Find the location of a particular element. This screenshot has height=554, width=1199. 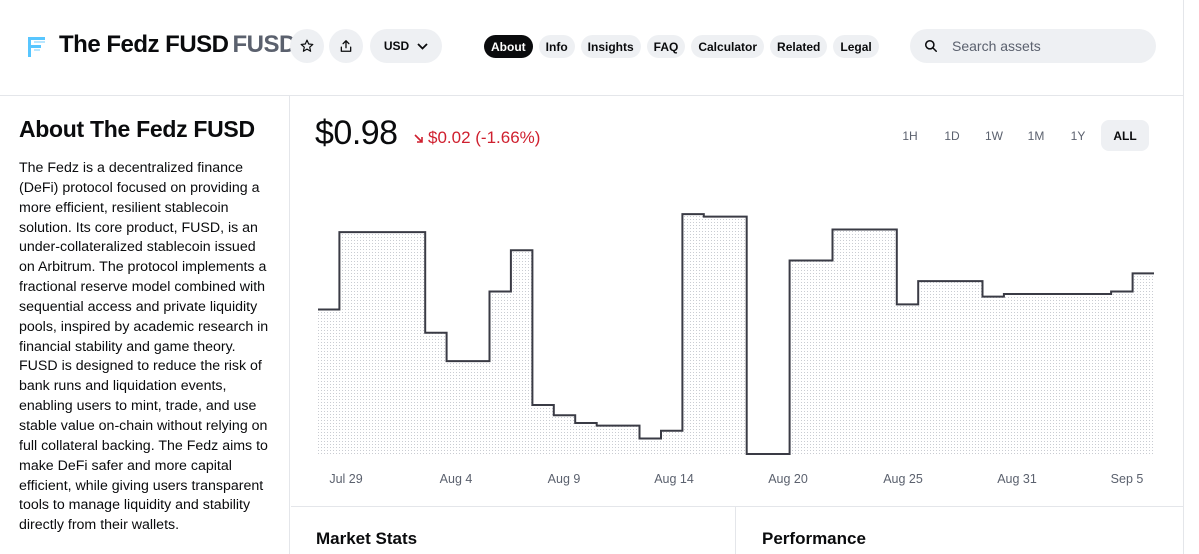

chevron-down-icon is located at coordinates (422, 46).